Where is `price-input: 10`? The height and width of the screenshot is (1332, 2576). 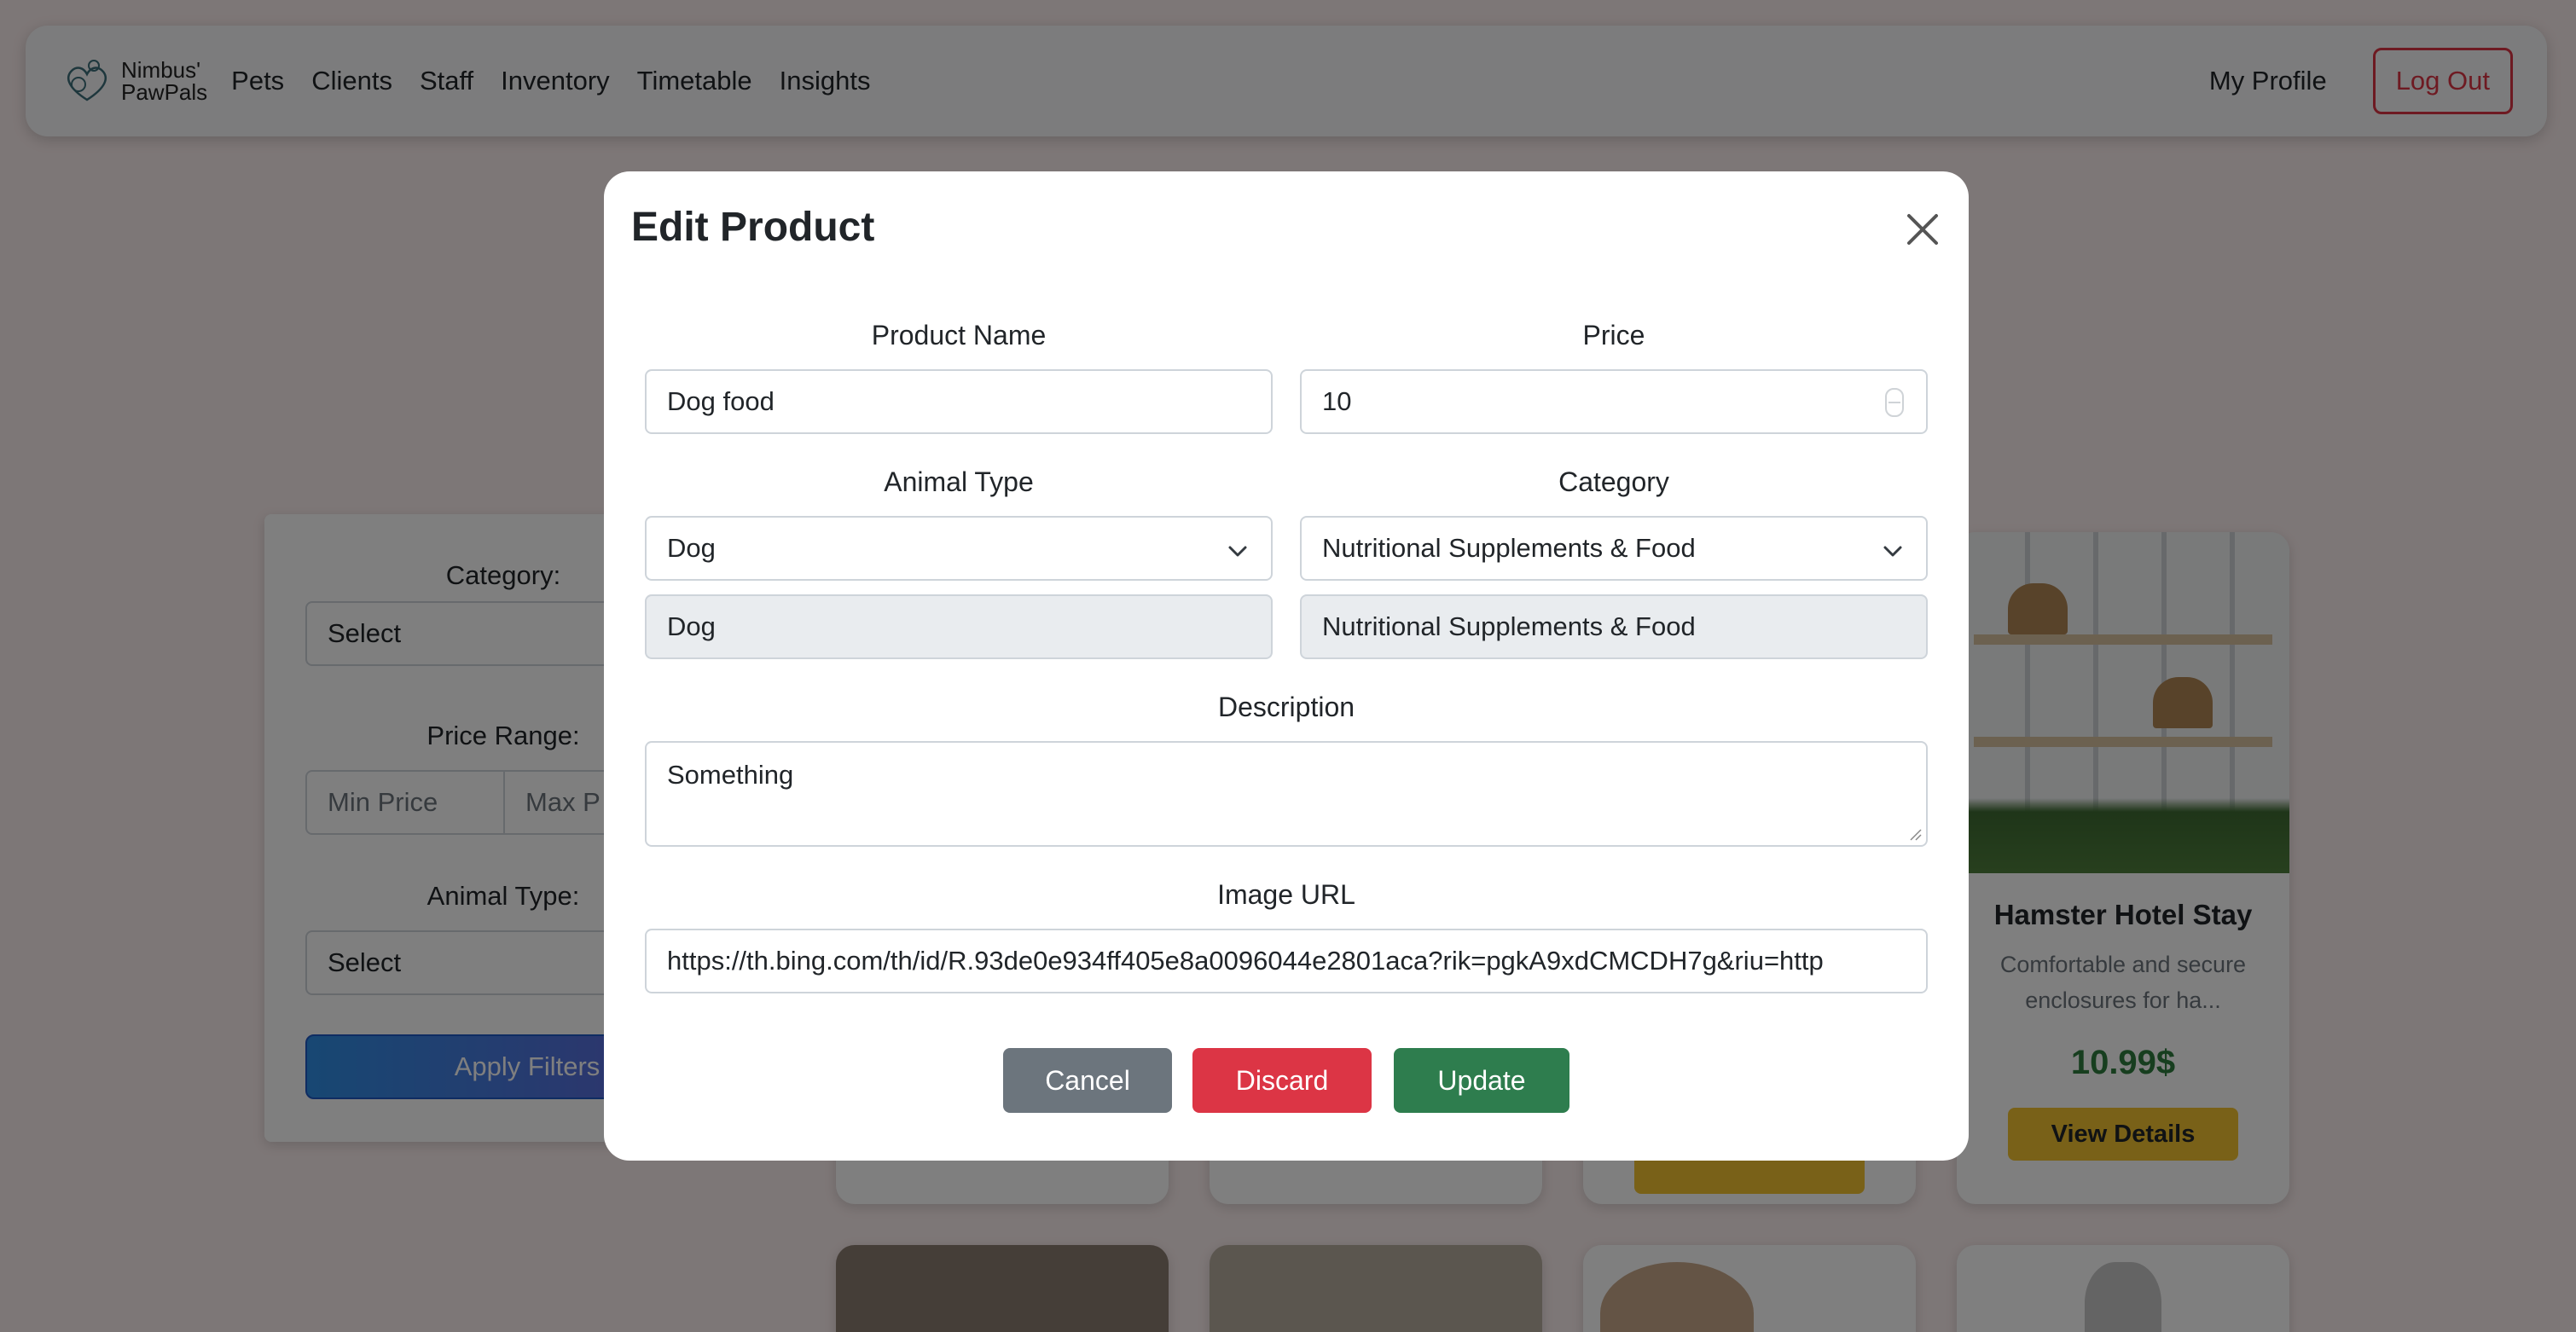 price-input: 10 is located at coordinates (1614, 401).